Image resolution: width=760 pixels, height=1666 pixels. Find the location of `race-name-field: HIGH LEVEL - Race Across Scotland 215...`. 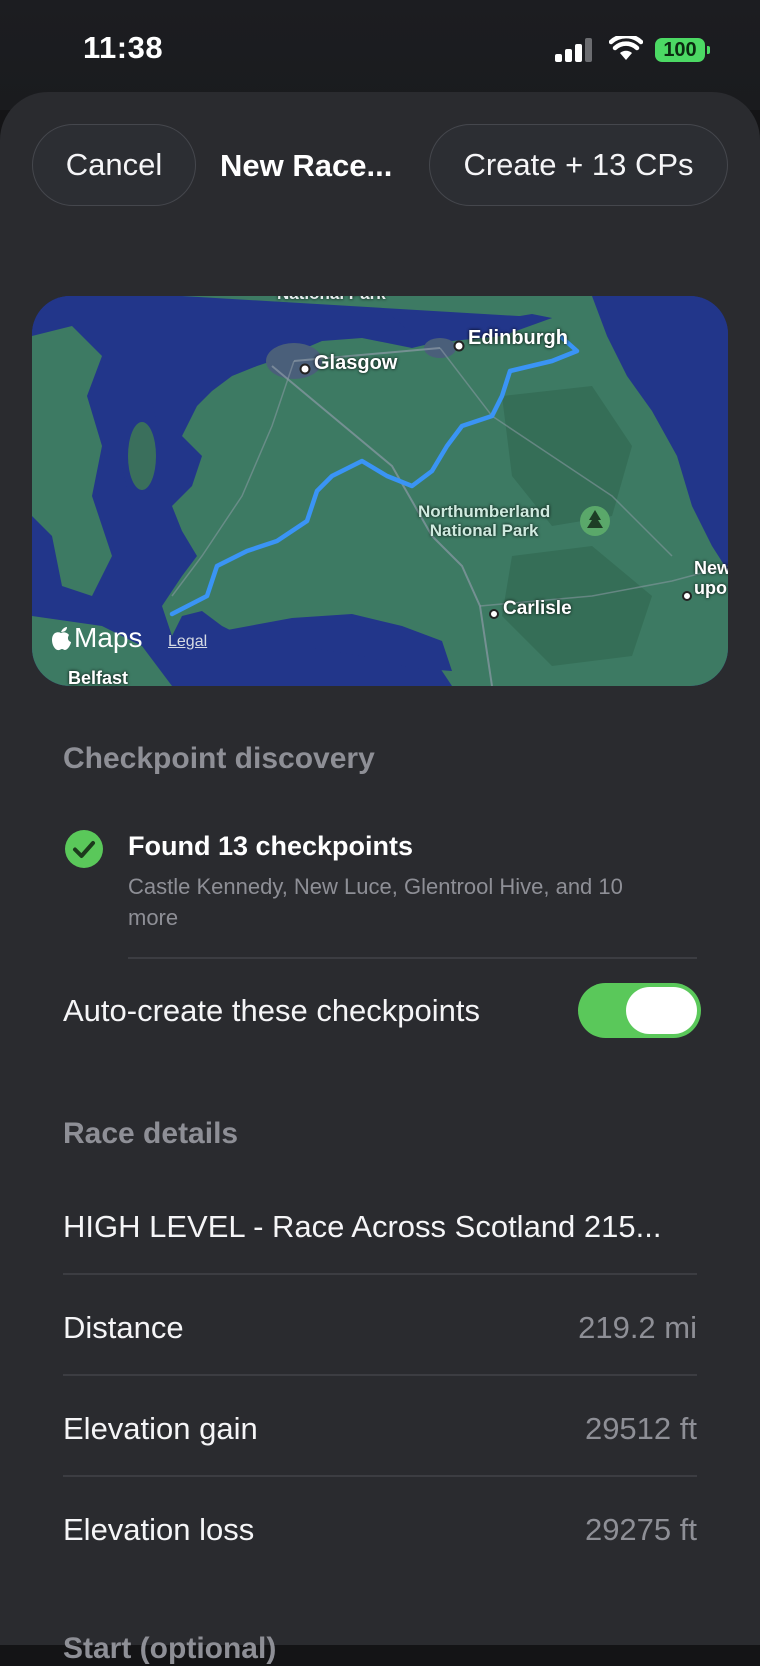

race-name-field: HIGH LEVEL - Race Across Scotland 215... is located at coordinates (378, 1227).